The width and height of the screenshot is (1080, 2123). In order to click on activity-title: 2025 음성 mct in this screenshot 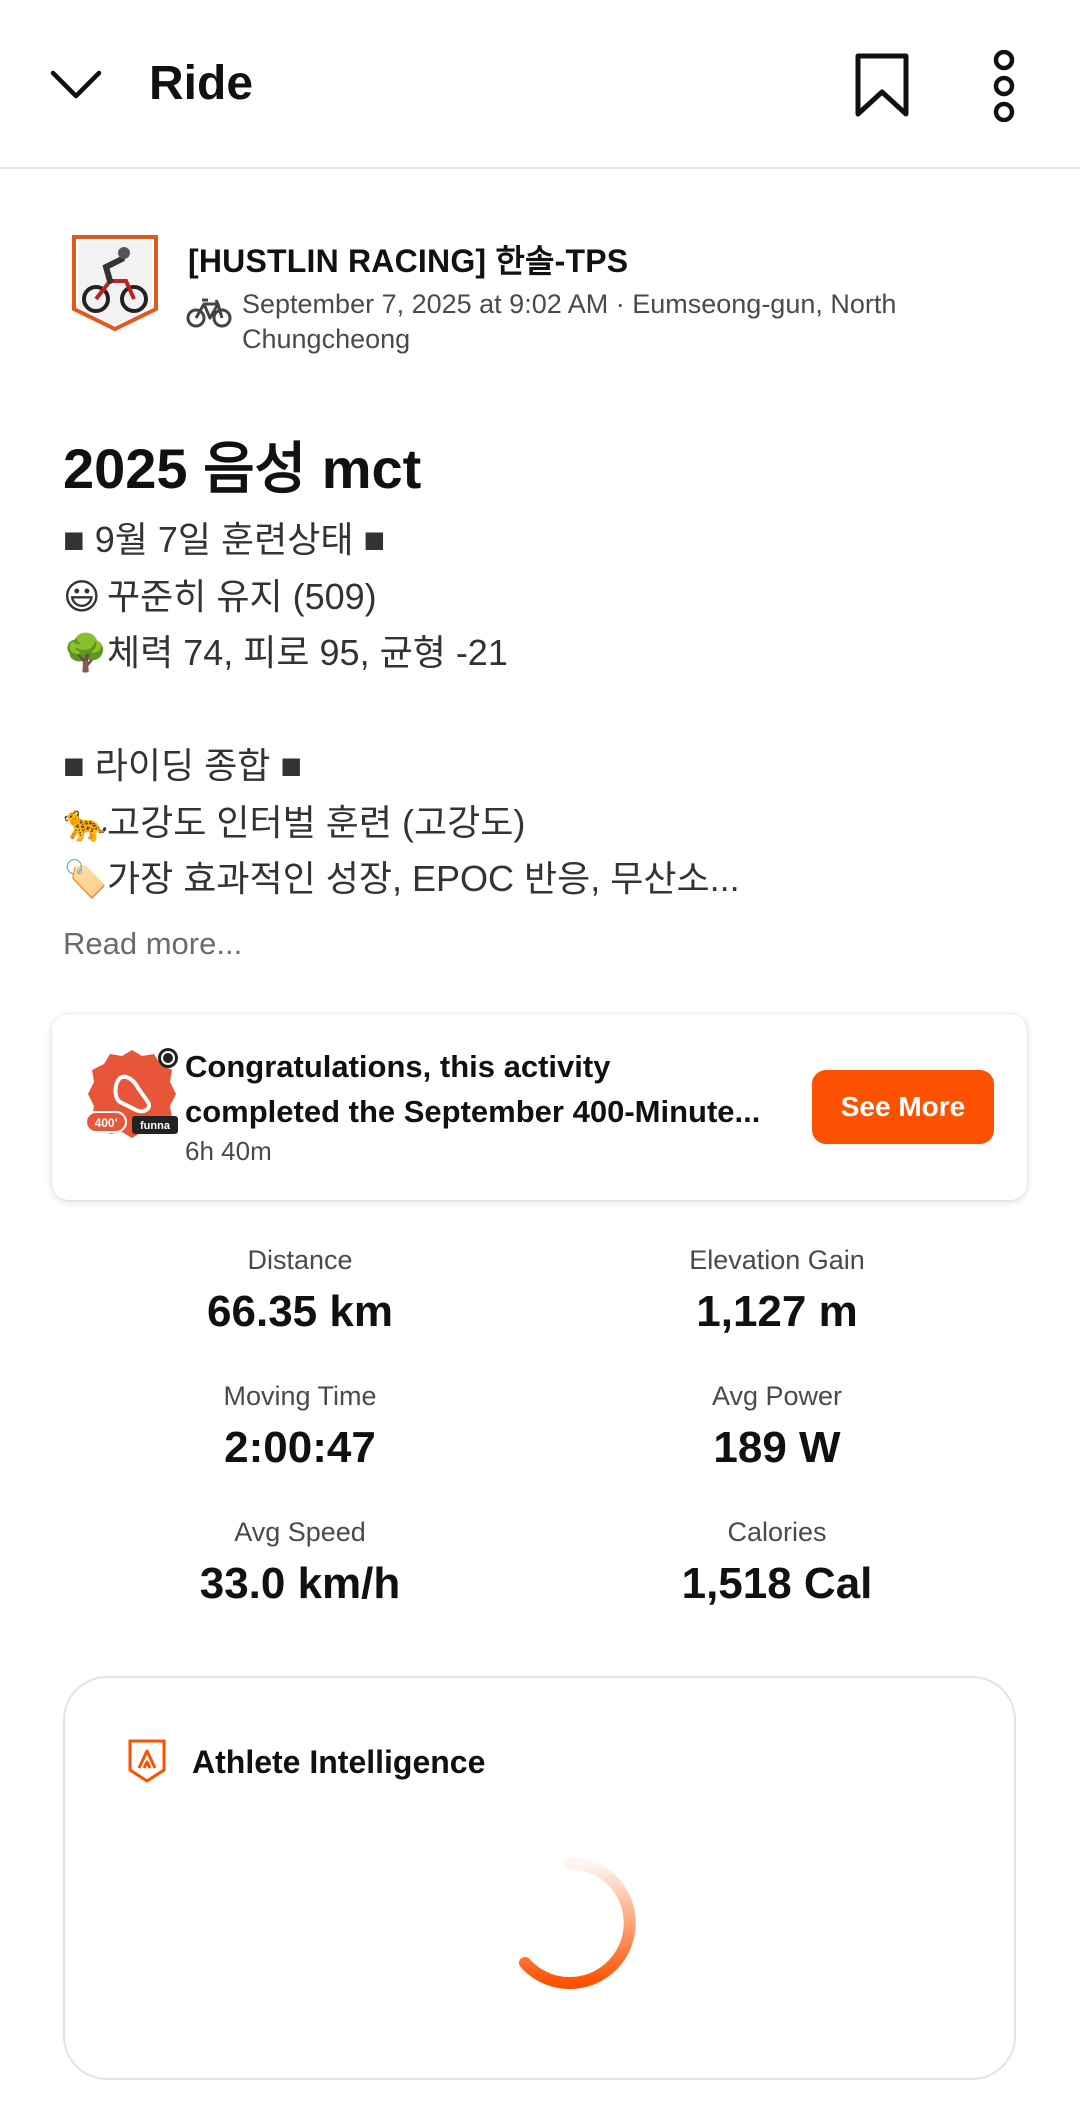, I will do `click(242, 468)`.